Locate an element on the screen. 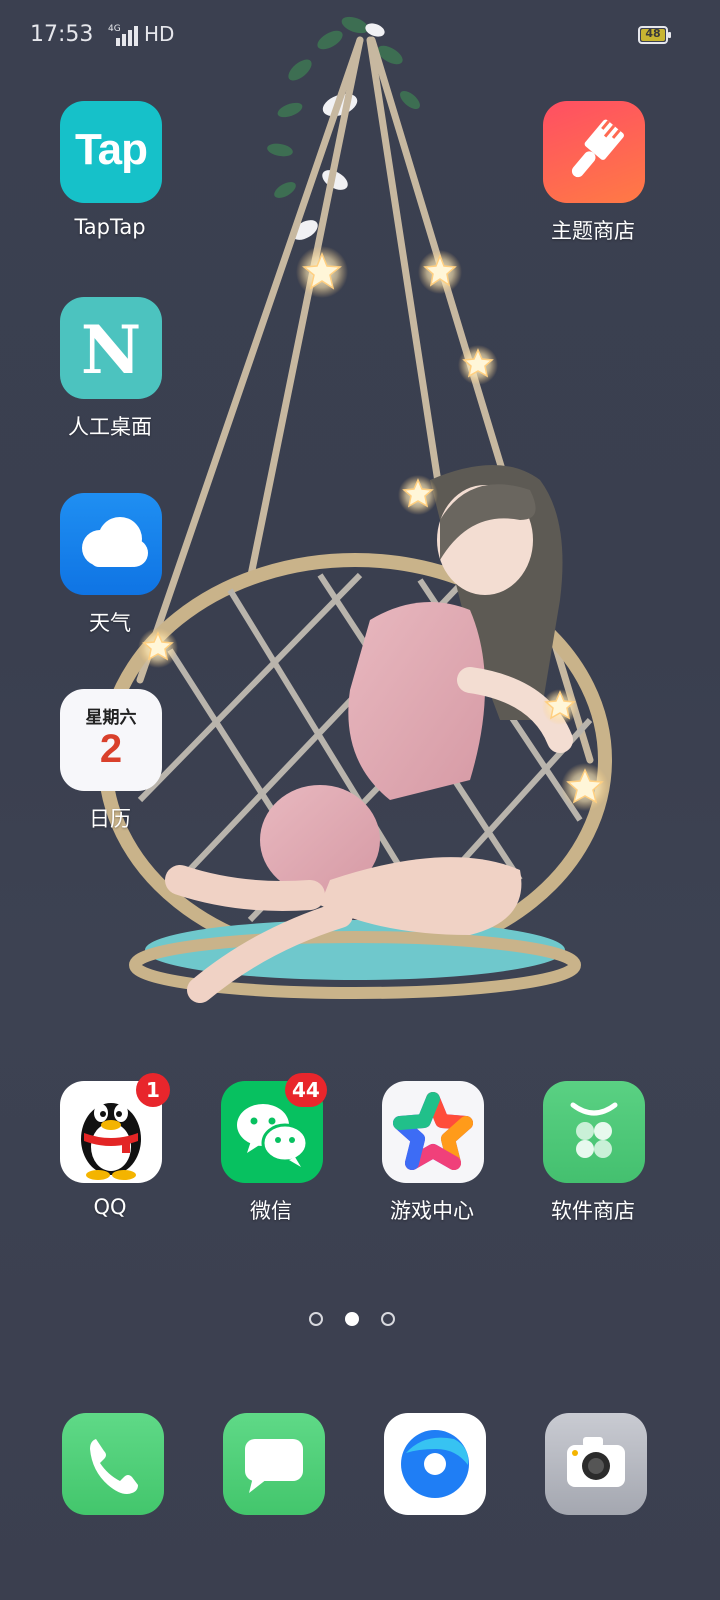  browser-icon is located at coordinates (435, 1464).